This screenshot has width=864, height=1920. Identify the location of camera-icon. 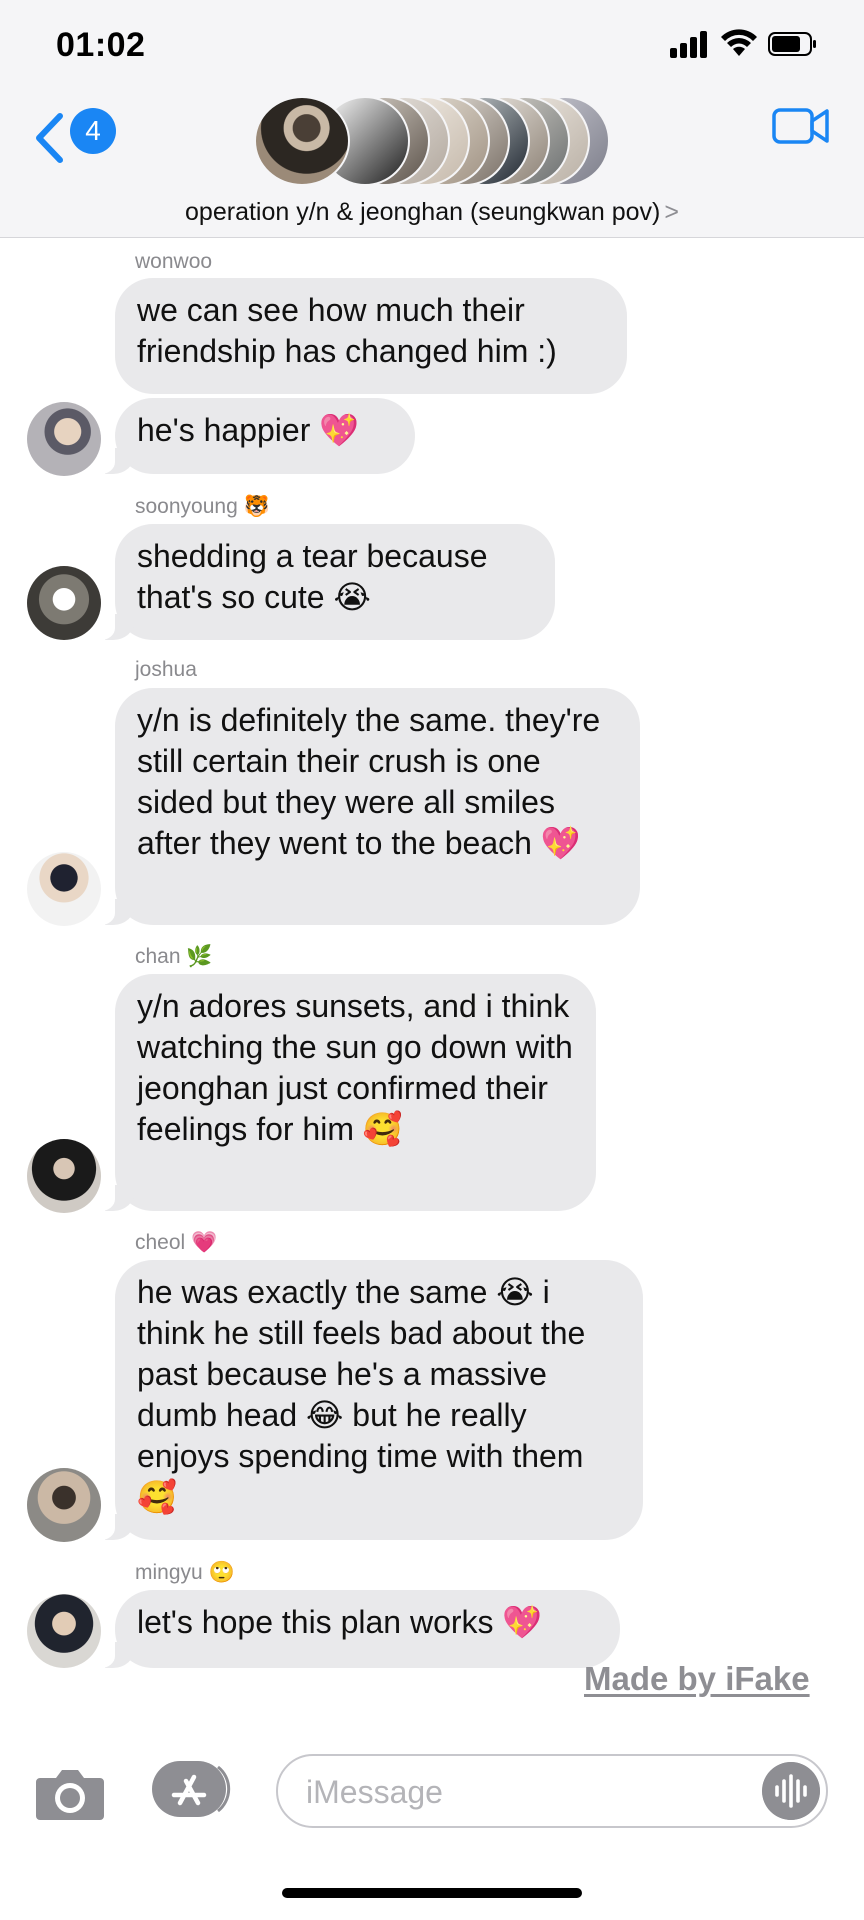
(70, 1794).